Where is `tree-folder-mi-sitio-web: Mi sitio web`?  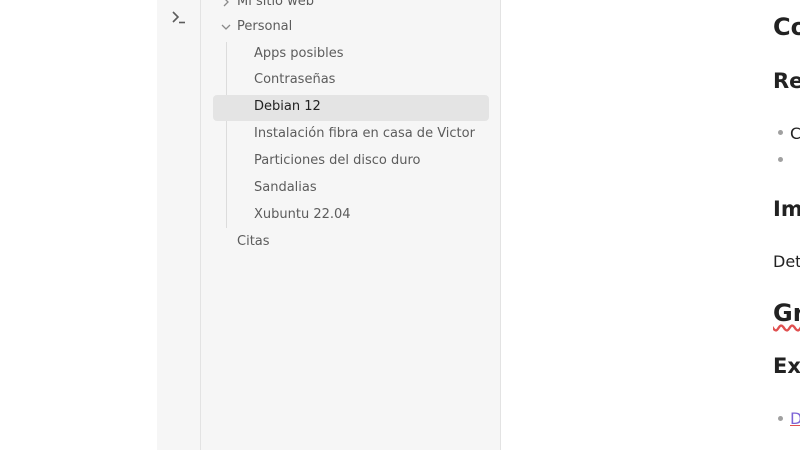
tree-folder-mi-sitio-web: Mi sitio web is located at coordinates (354, 7).